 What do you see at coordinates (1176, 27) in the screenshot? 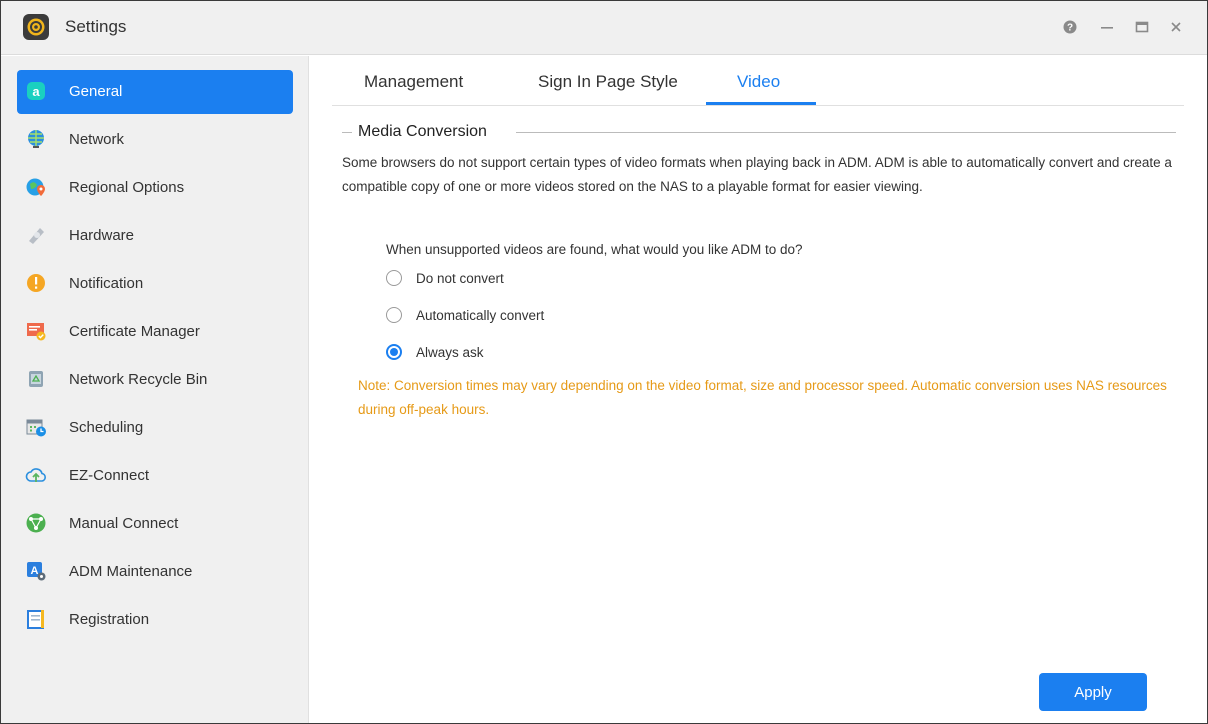
I see `close-icon` at bounding box center [1176, 27].